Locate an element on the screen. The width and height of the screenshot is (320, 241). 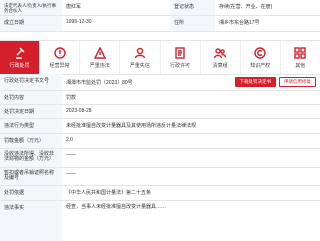
alert-icon is located at coordinates (60, 53).